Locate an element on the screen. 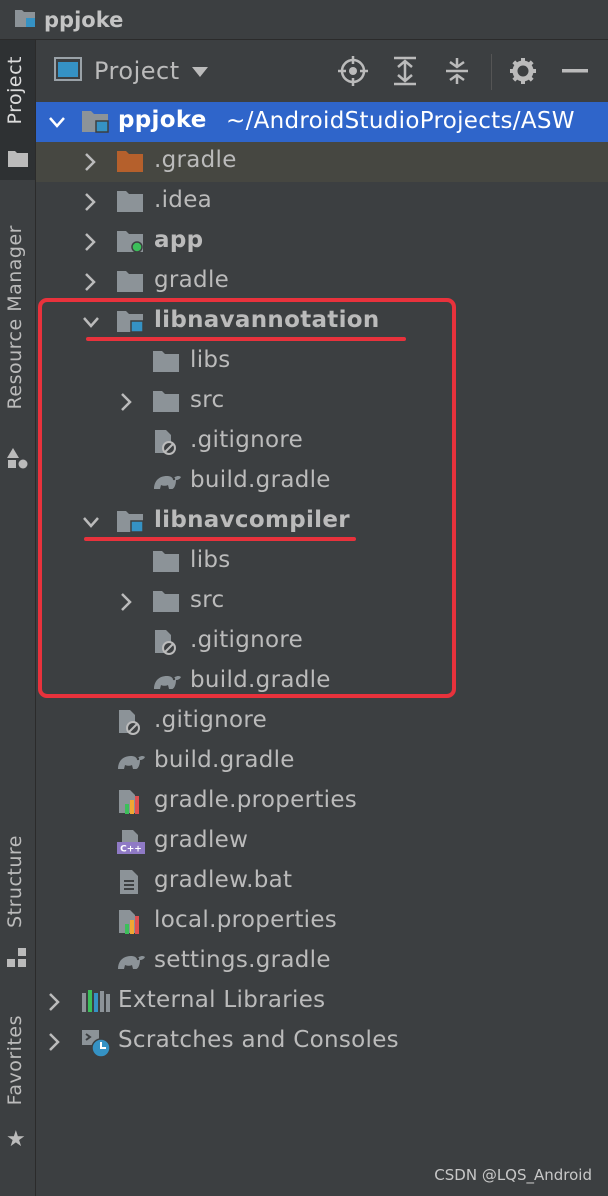  tab-structure-label: Structure is located at coordinates (15, 881).